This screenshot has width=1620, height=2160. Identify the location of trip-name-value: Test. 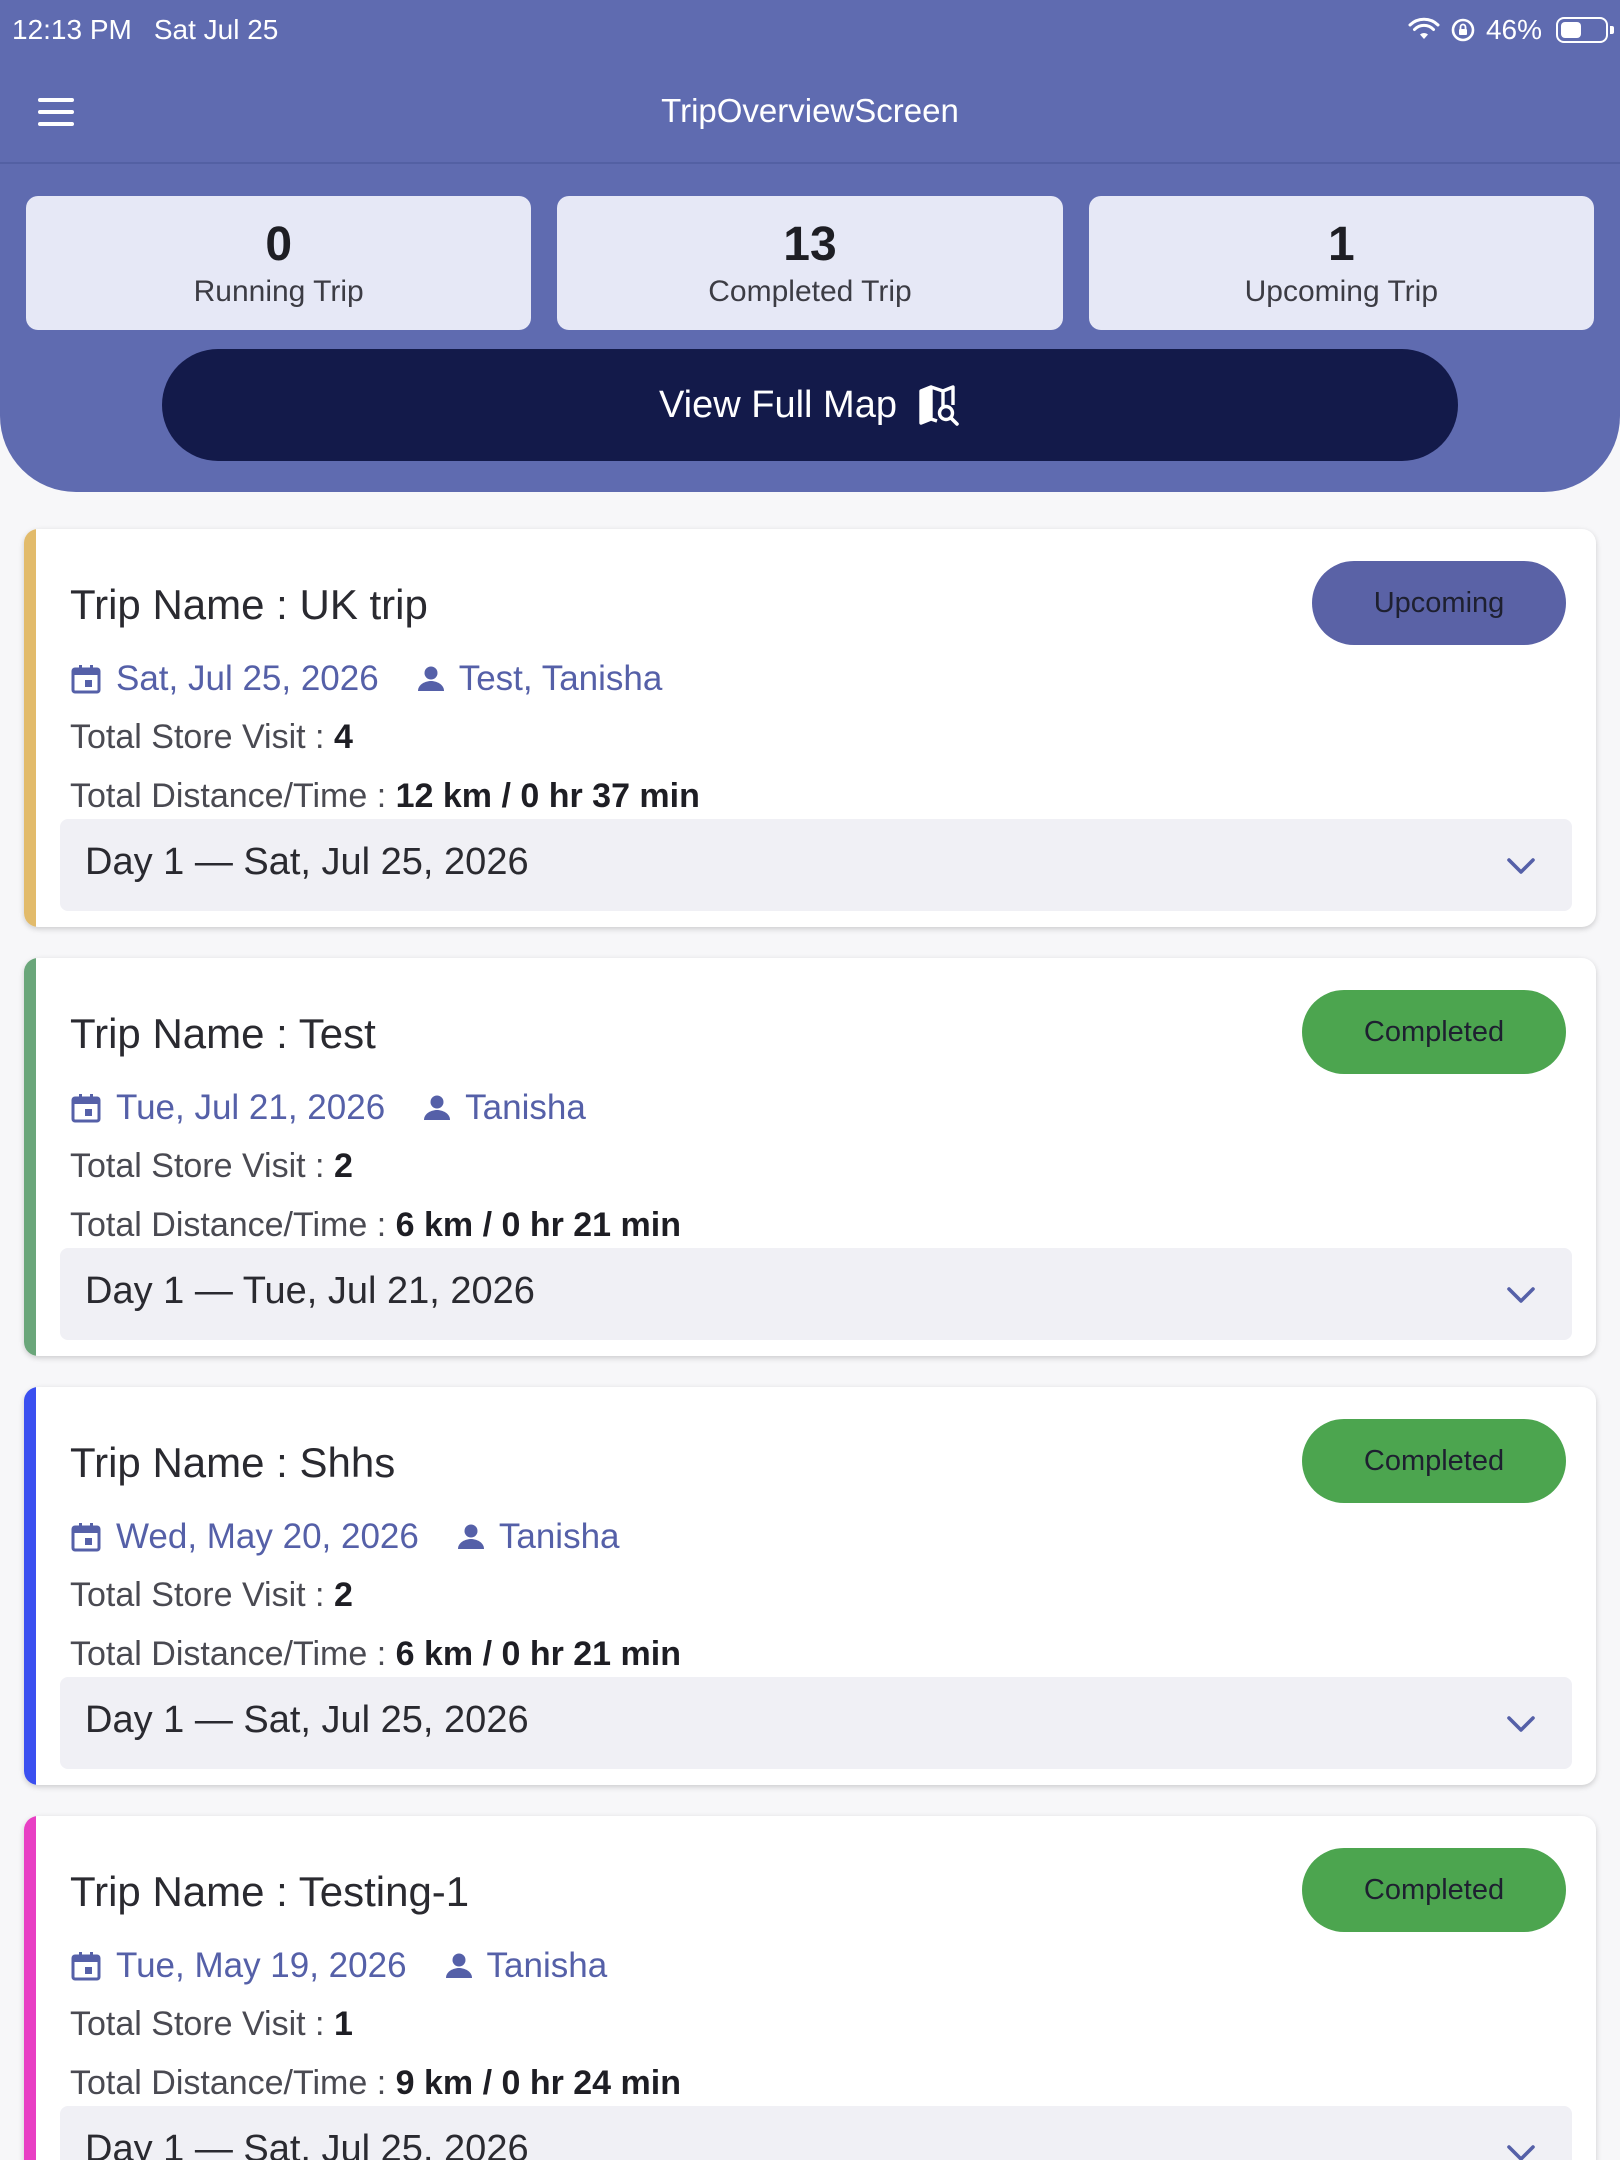
(337, 1033).